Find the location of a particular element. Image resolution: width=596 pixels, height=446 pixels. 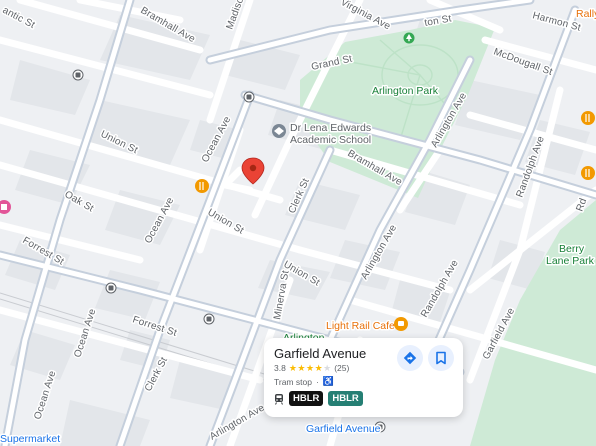

star-rating: ★ ★ ★ ★ ★ is located at coordinates (310, 367).